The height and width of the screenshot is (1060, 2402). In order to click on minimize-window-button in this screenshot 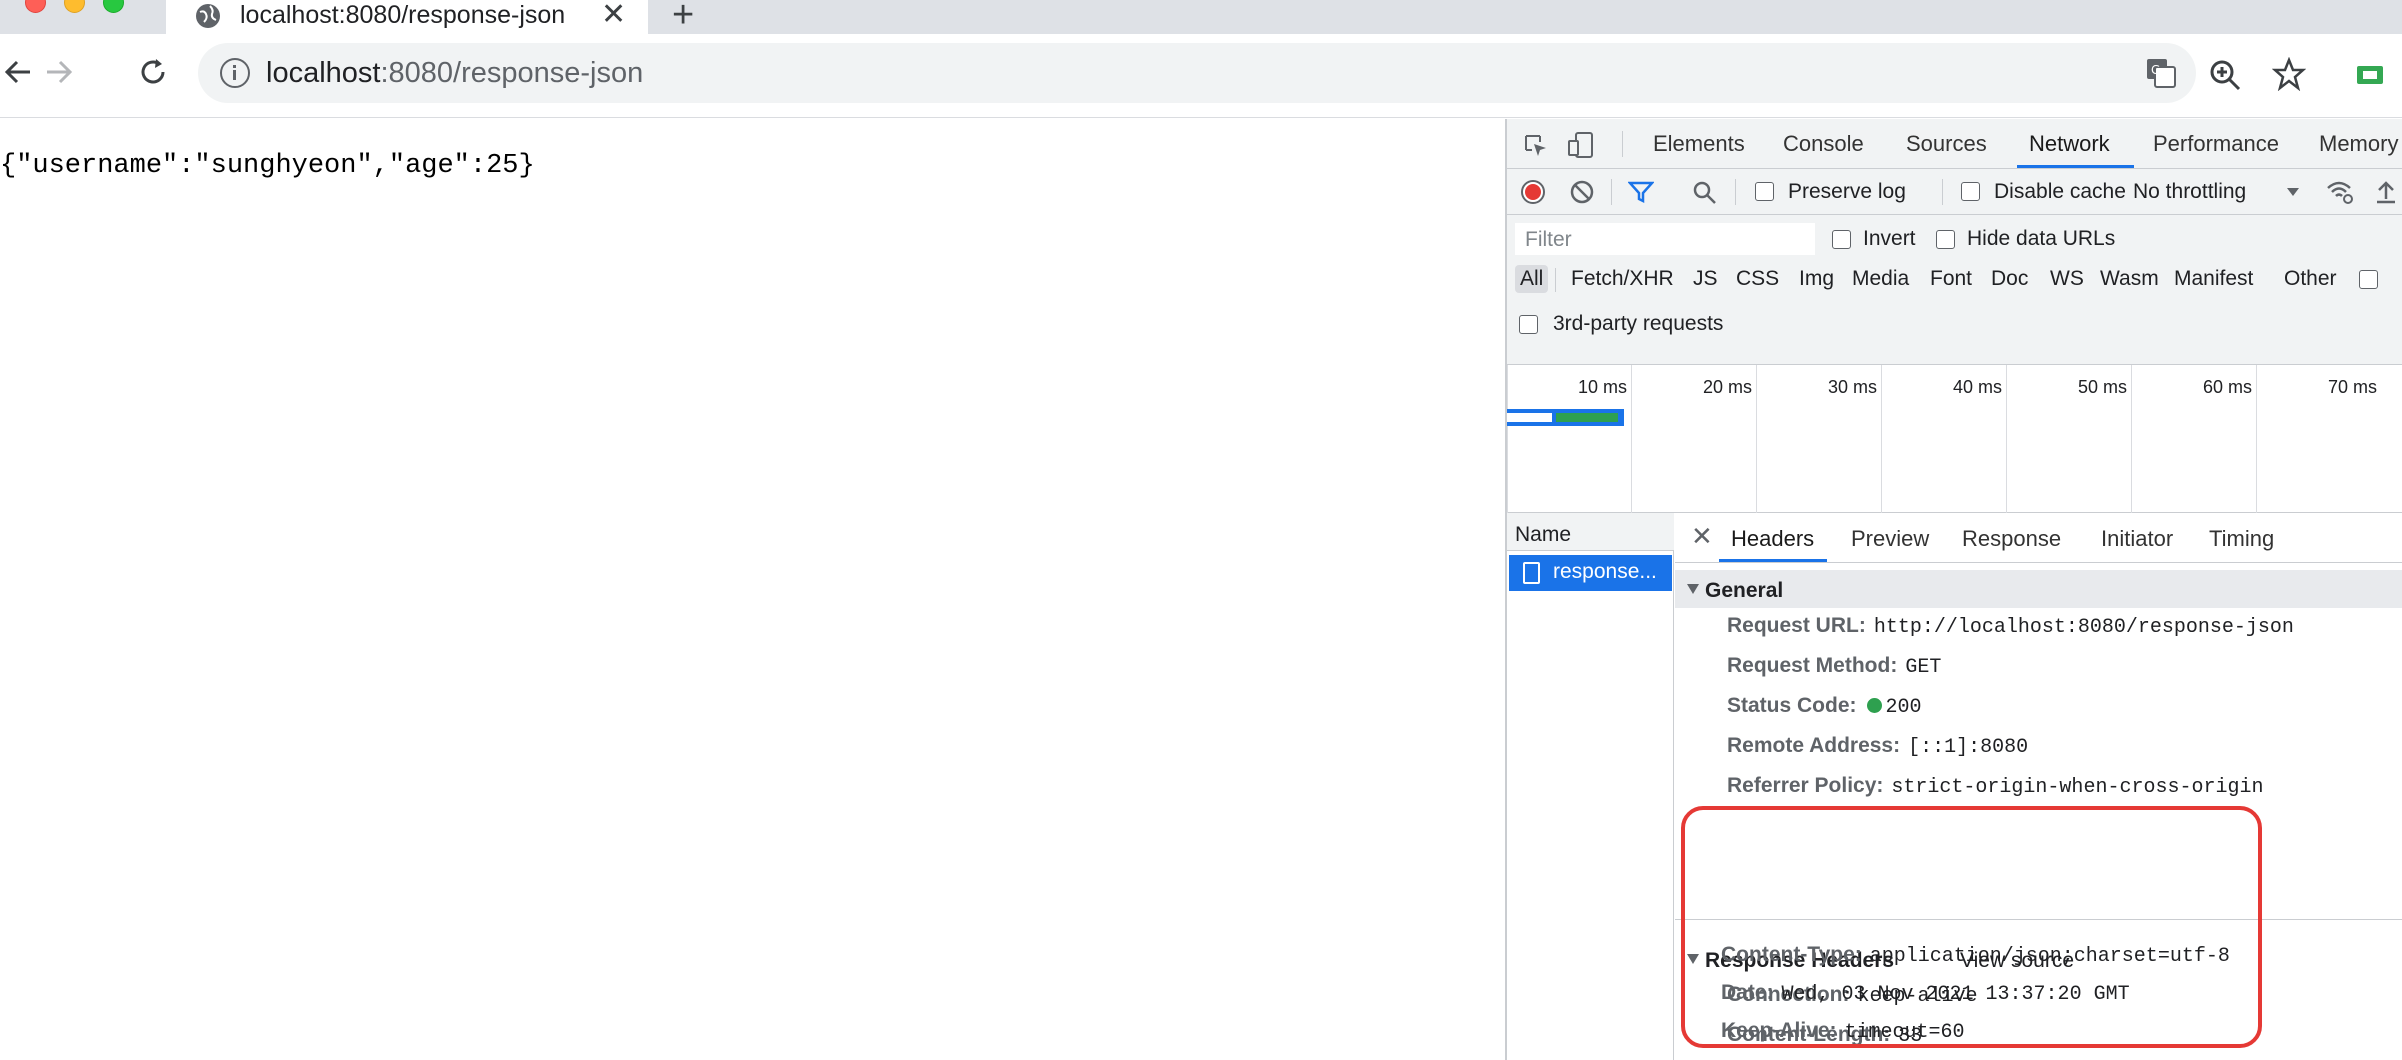, I will do `click(74, 6)`.